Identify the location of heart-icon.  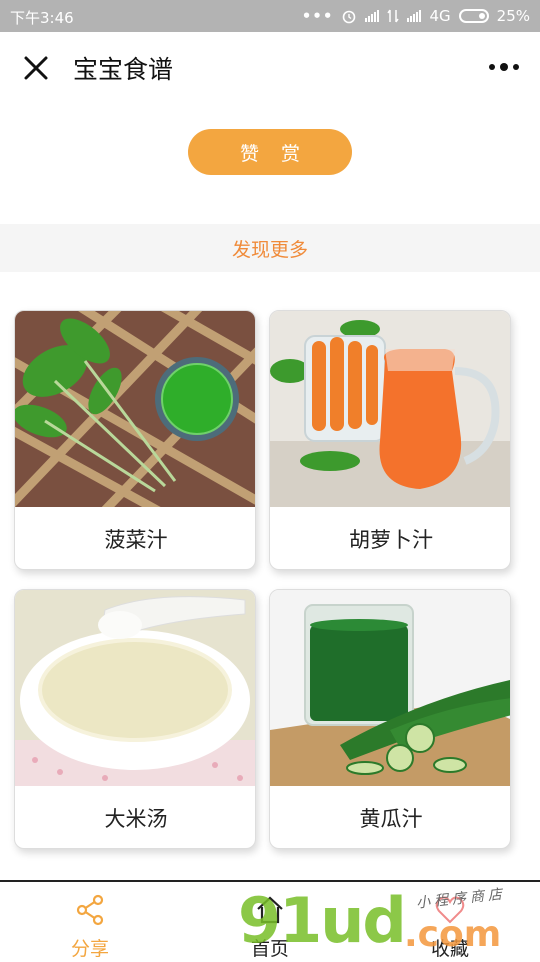
(450, 910).